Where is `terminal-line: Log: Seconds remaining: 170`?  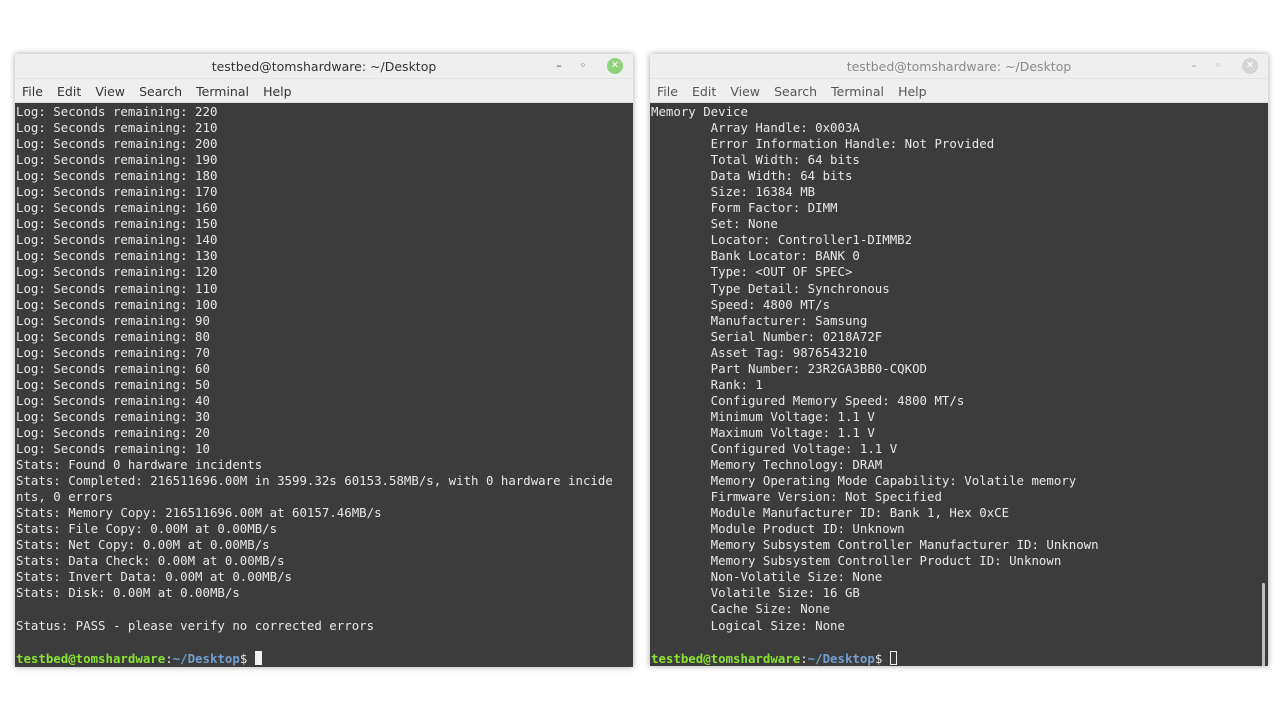
terminal-line: Log: Seconds remaining: 170 is located at coordinates (117, 192).